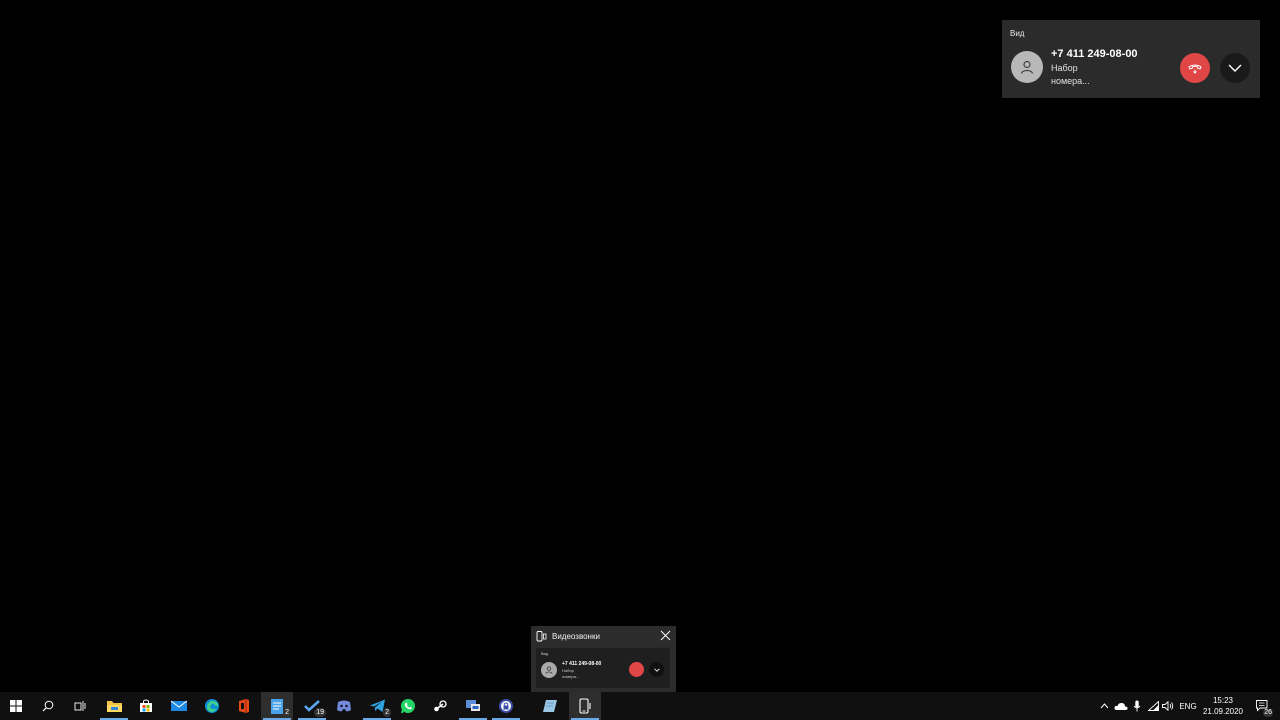 This screenshot has height=720, width=1280. I want to click on start-button, so click(16, 706).